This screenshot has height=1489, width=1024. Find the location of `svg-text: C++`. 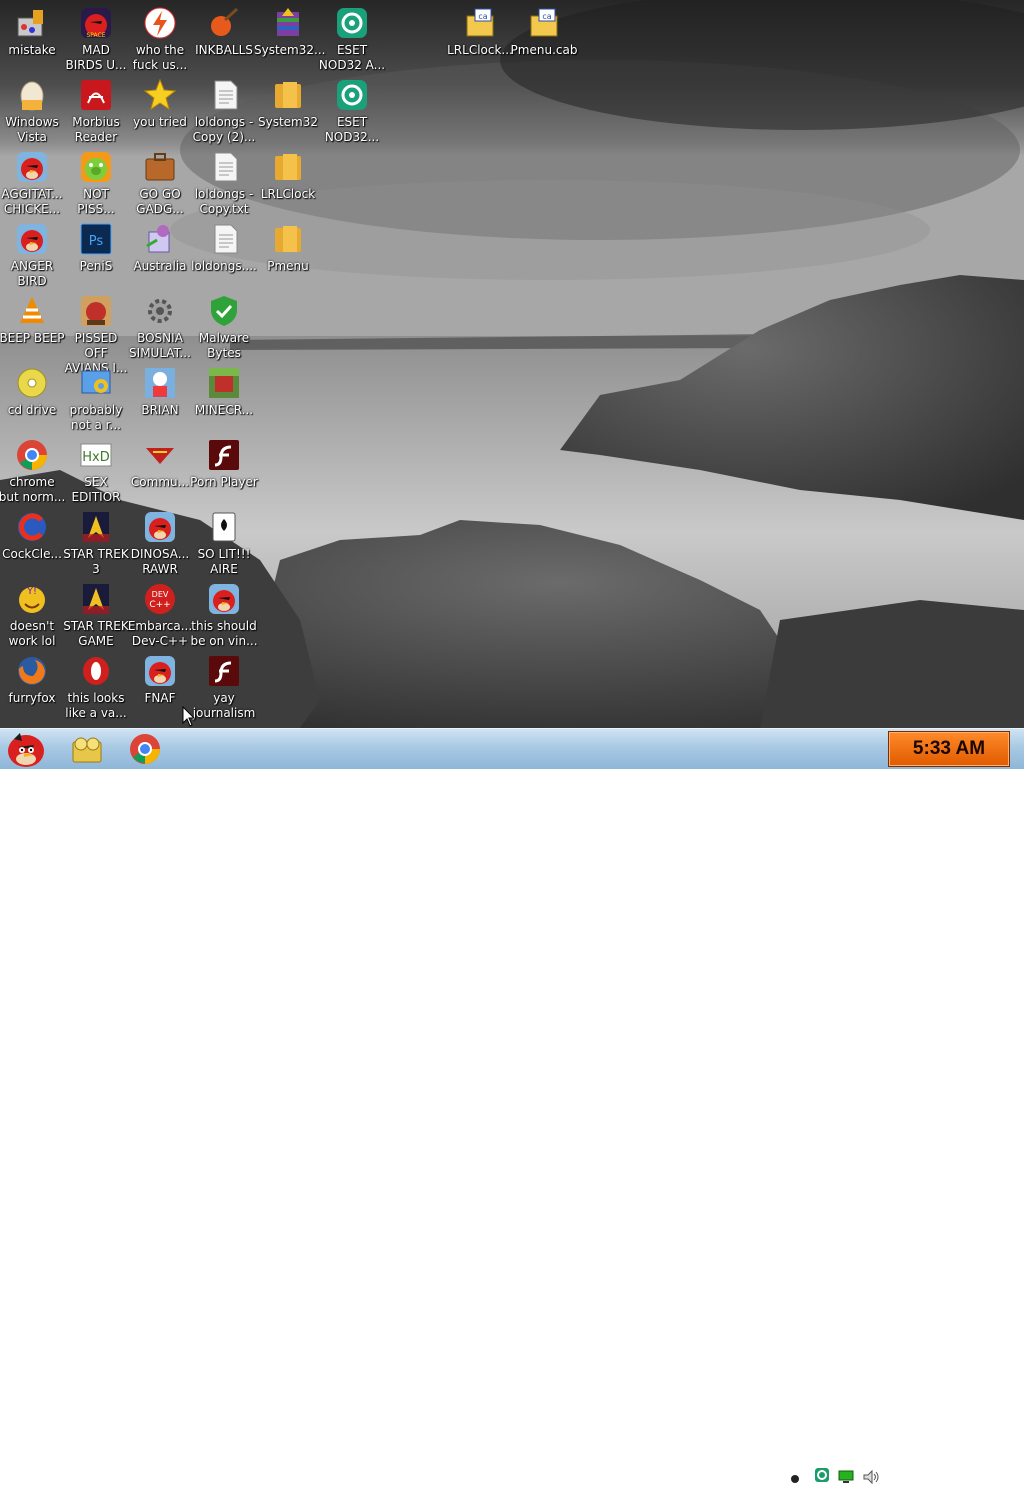

svg-text: C++ is located at coordinates (159, 605).